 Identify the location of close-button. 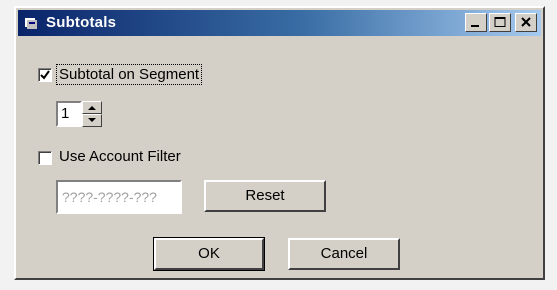
(526, 22).